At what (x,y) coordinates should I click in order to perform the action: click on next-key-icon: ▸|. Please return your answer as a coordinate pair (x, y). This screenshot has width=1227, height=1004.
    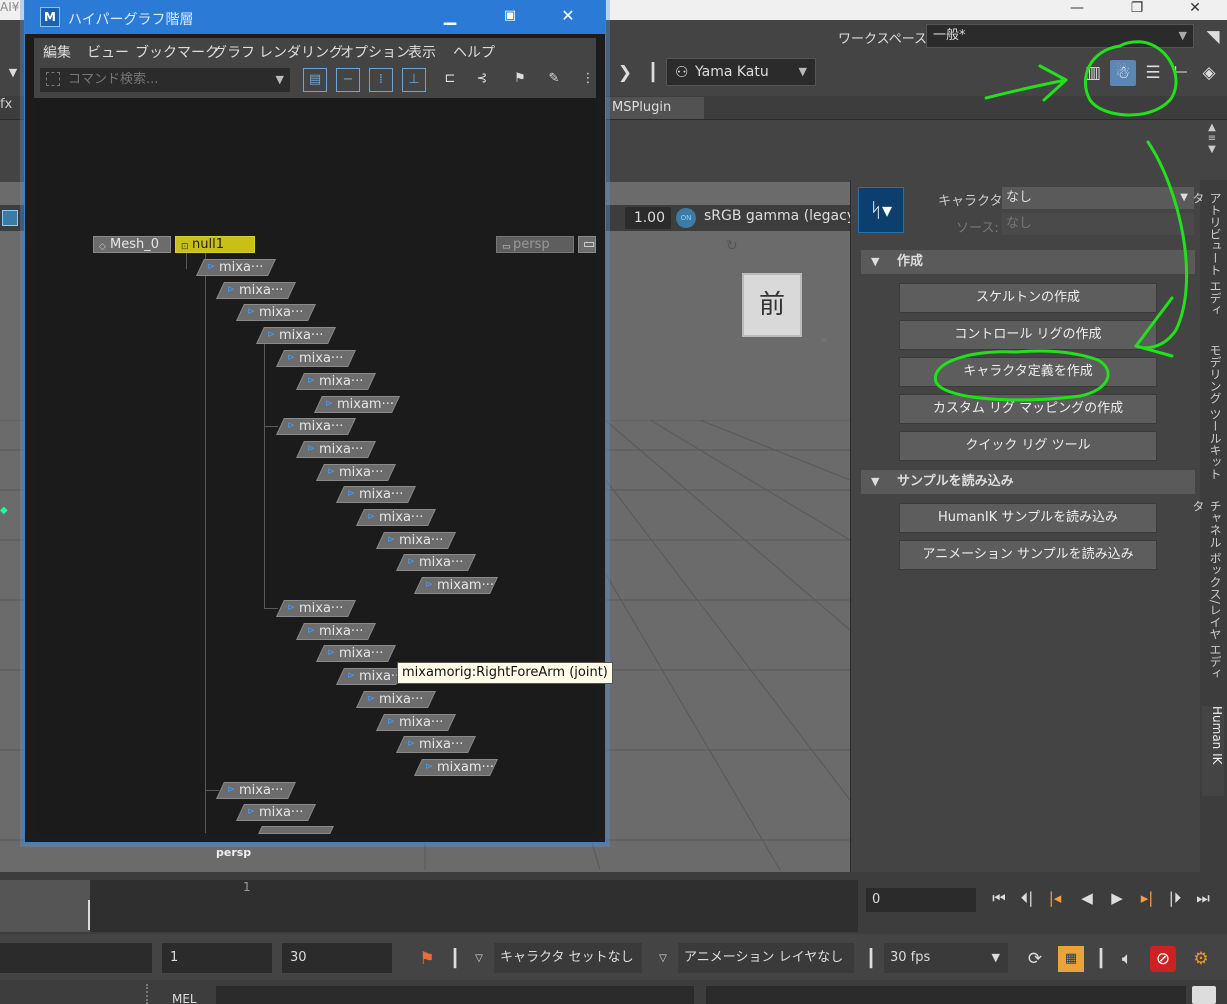
    Looking at the image, I should click on (1147, 898).